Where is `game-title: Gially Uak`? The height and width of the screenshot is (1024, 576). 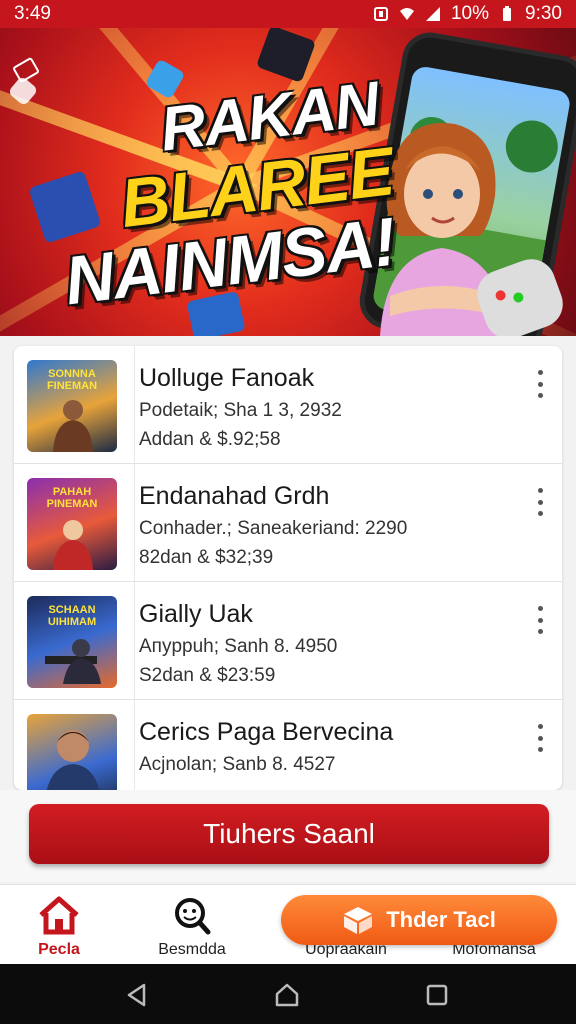 game-title: Gially Uak is located at coordinates (196, 614).